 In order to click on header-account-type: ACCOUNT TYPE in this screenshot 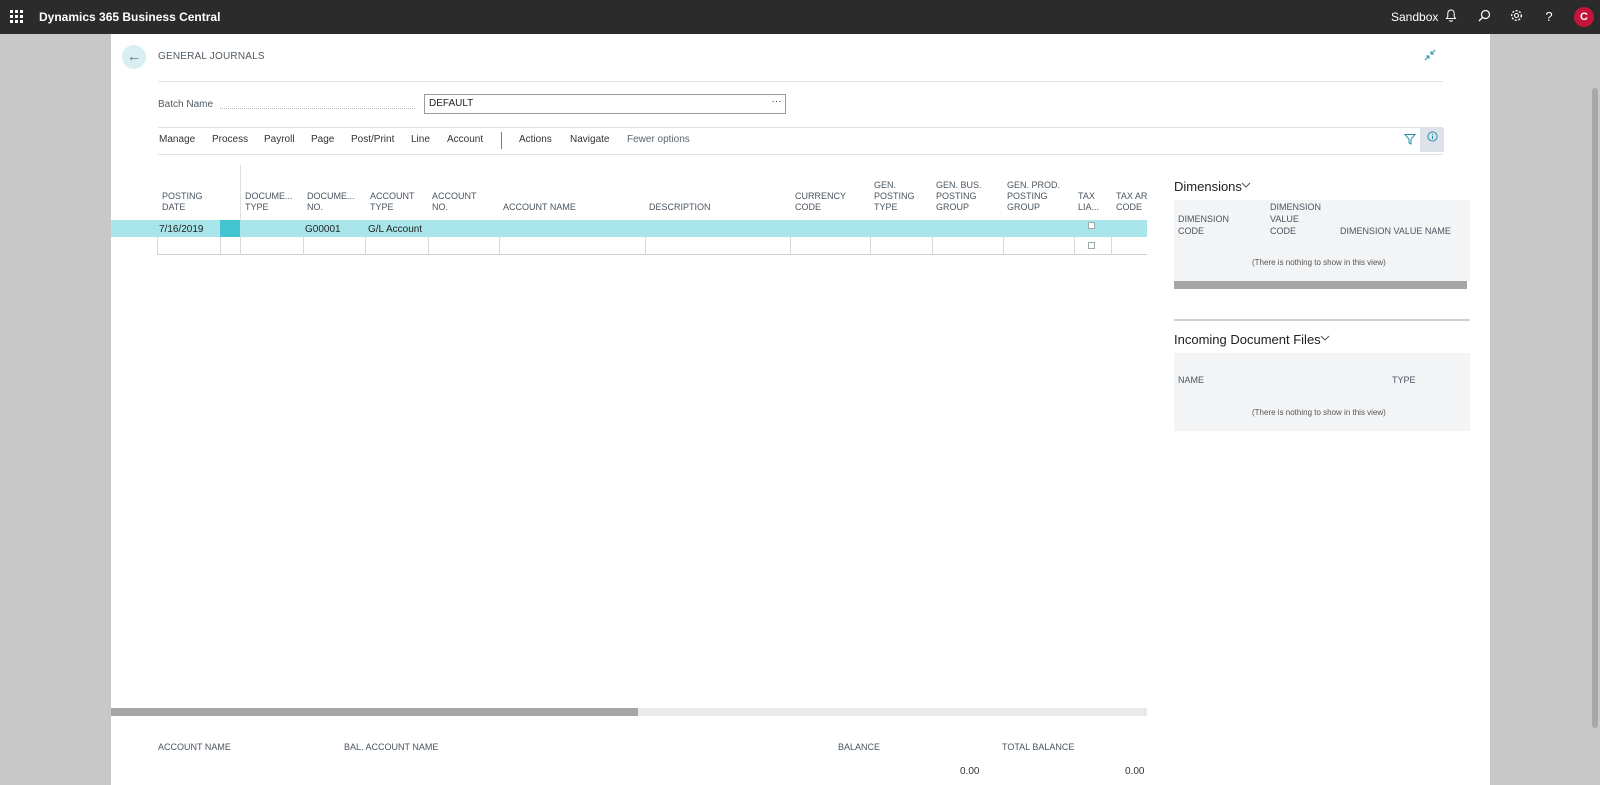, I will do `click(392, 202)`.